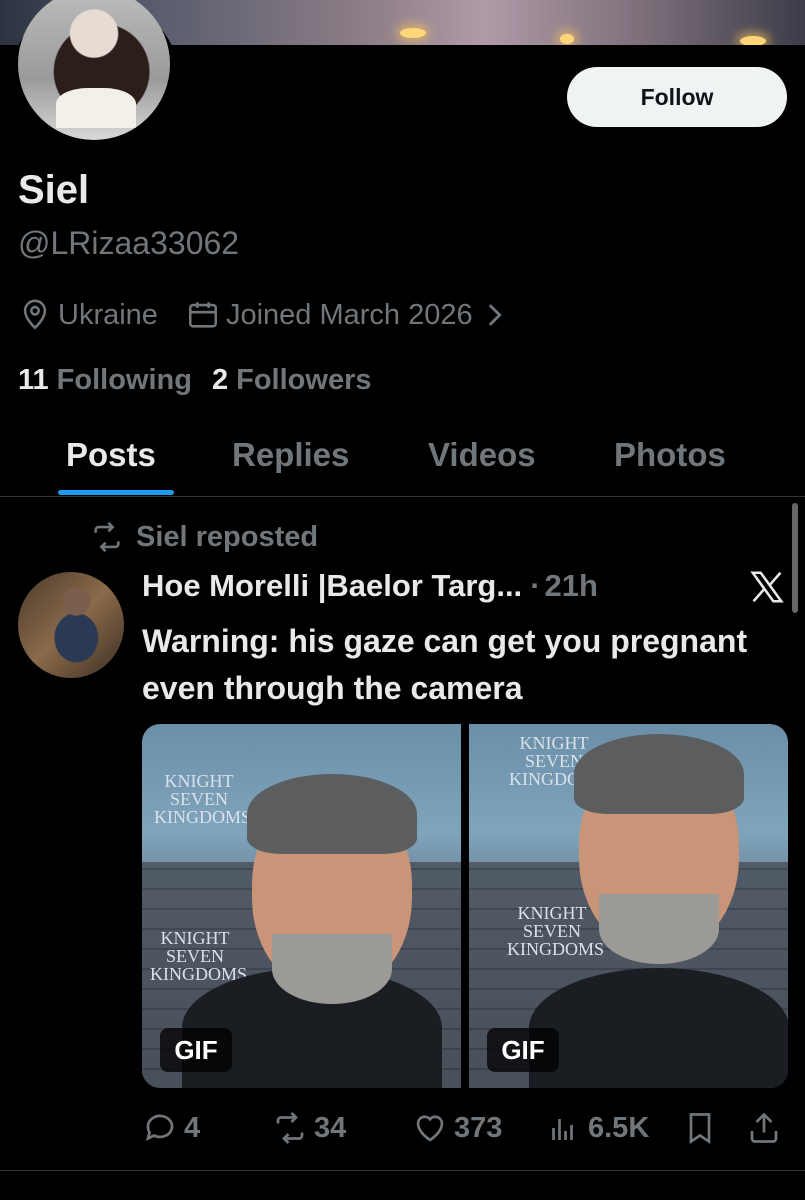  I want to click on like-icon, so click(430, 1128).